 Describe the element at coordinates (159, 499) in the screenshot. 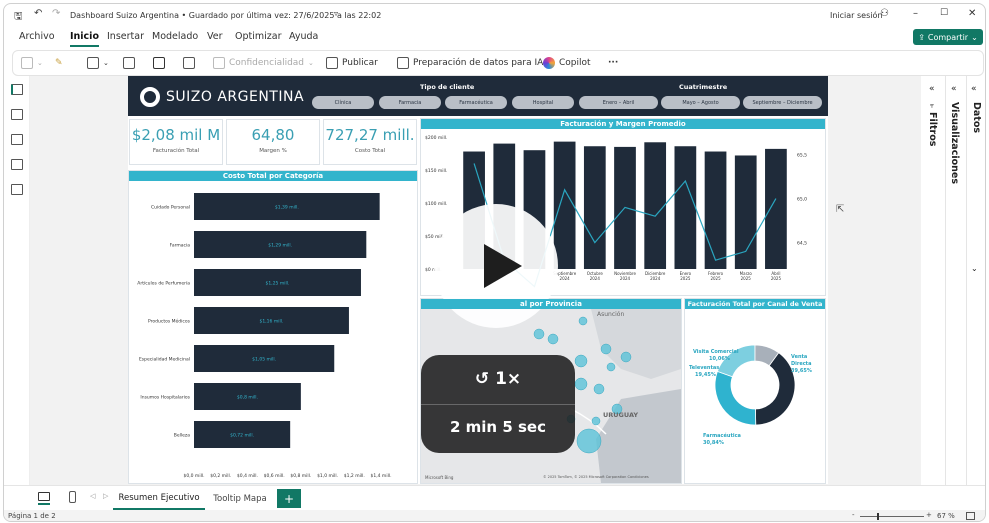

I see `tab-resumen-ejecutivo: Resumen Ejecutivo` at that location.